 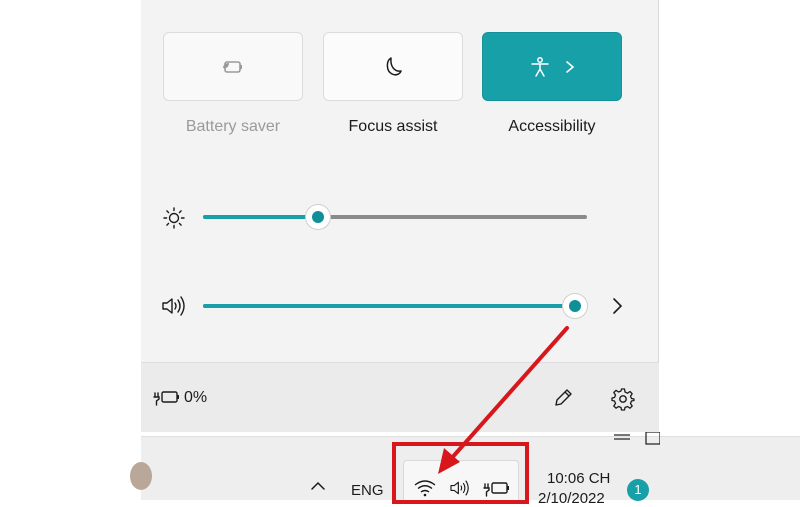 I want to click on annotation-arrow, so click(x=503, y=400).